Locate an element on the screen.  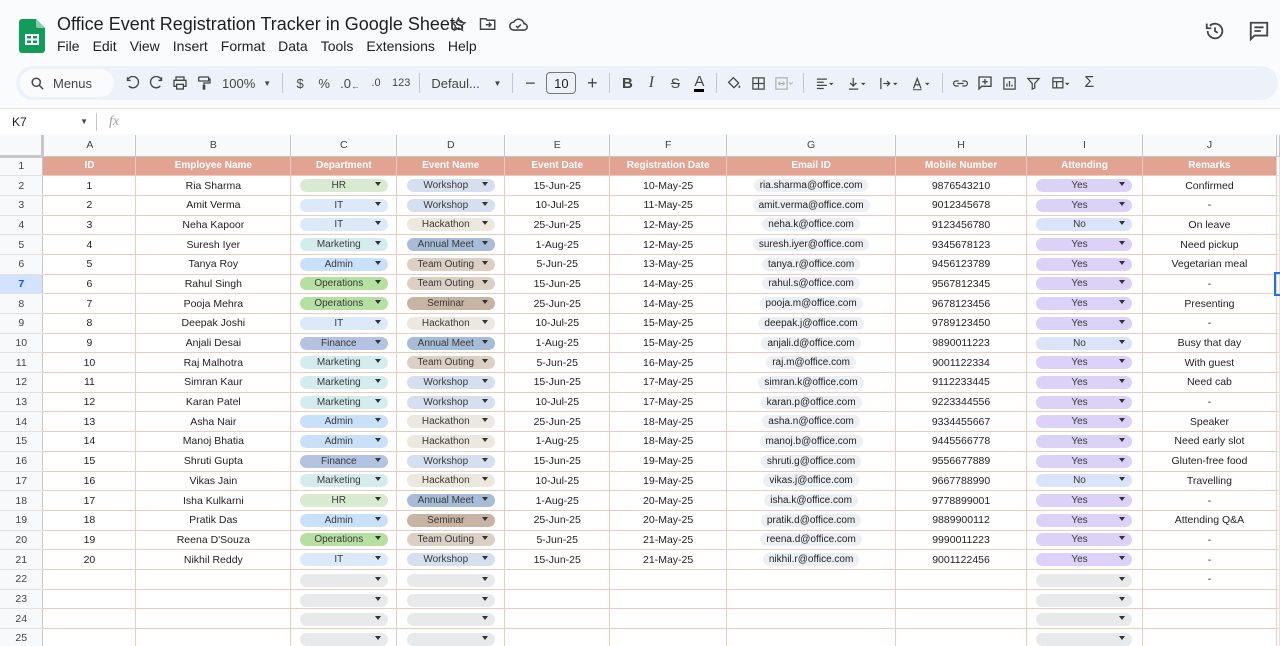
fill-color-button is located at coordinates (734, 83).